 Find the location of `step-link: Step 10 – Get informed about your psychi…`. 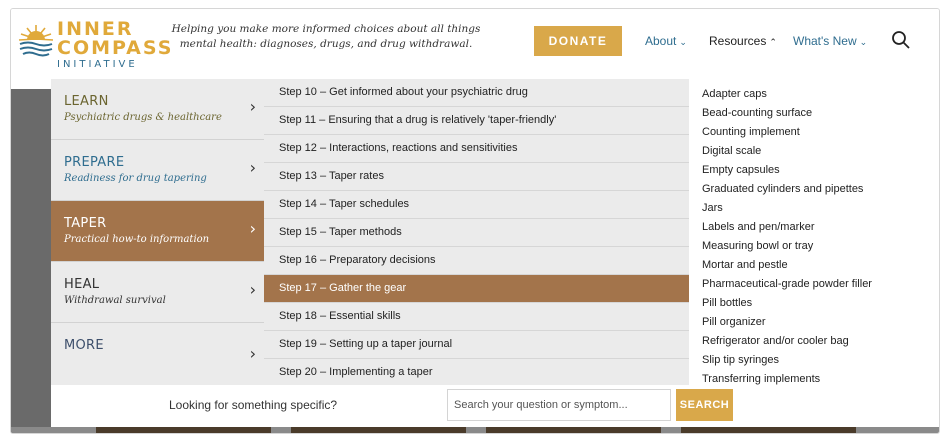

step-link: Step 10 – Get informed about your psychi… is located at coordinates (476, 93).